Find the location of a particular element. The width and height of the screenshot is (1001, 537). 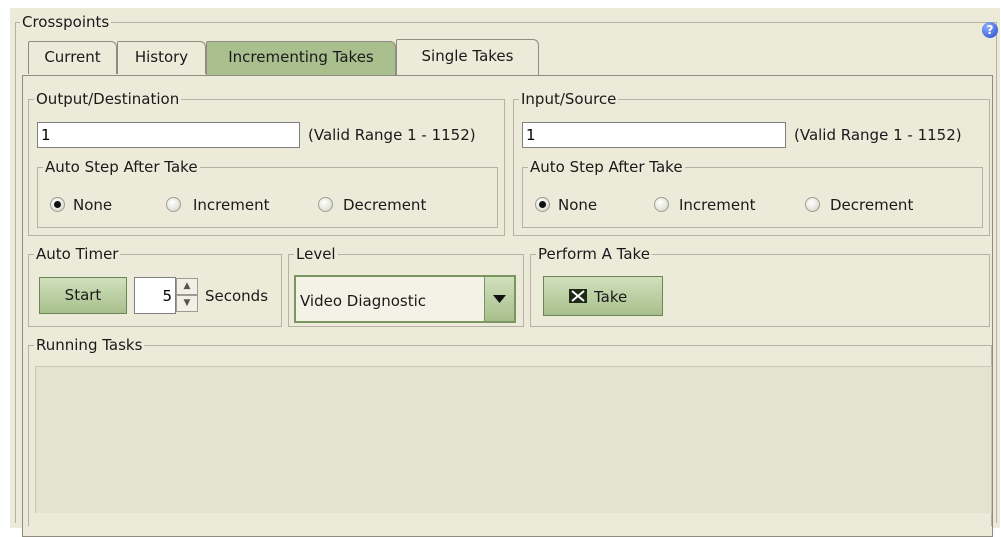

tab-incrementing-takes: Incrementing Takes is located at coordinates (301, 58).